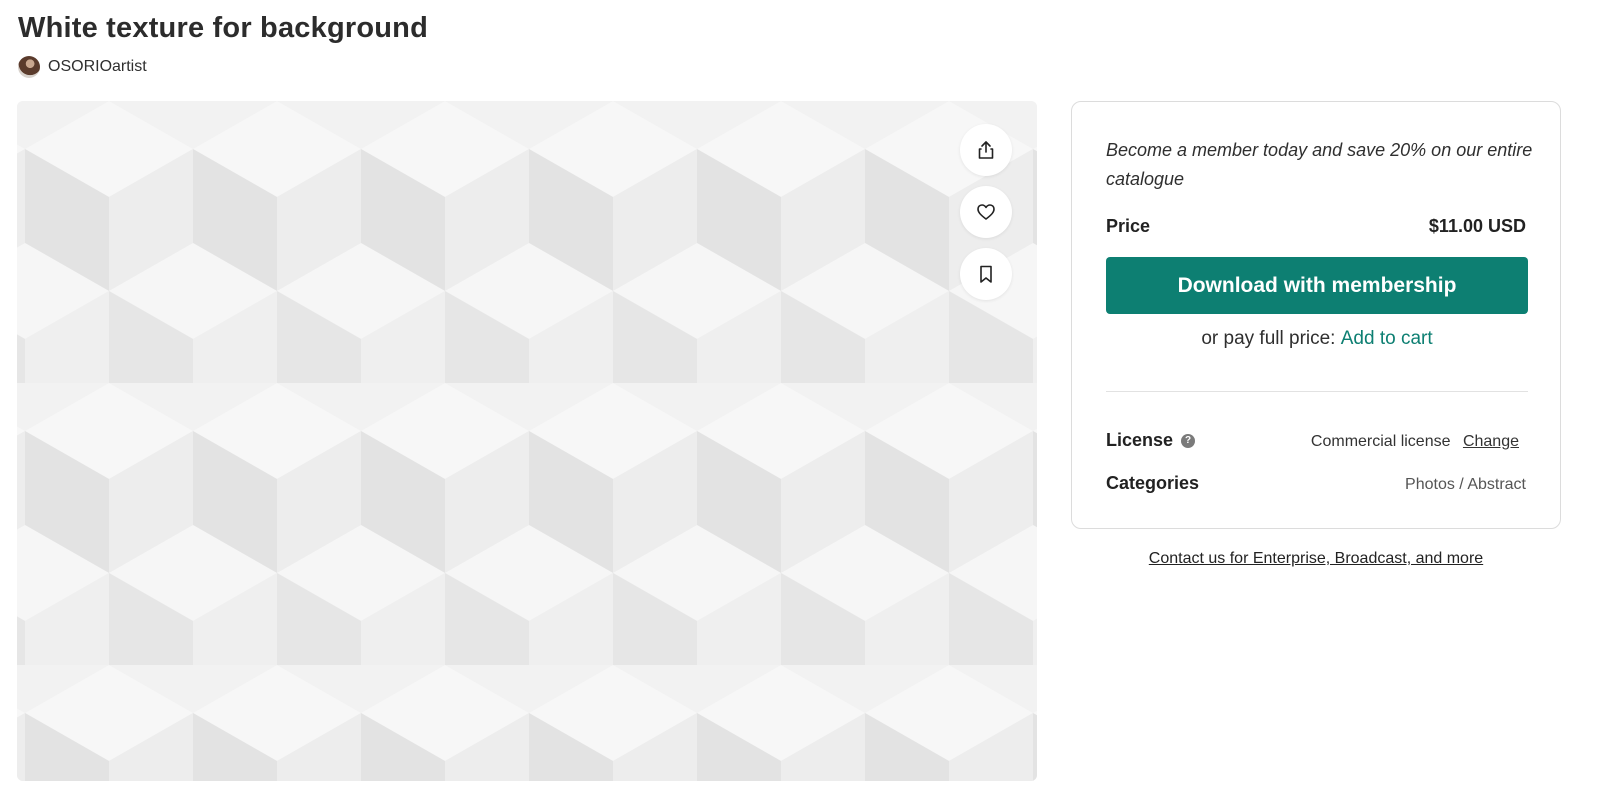  I want to click on divider, so click(1317, 391).